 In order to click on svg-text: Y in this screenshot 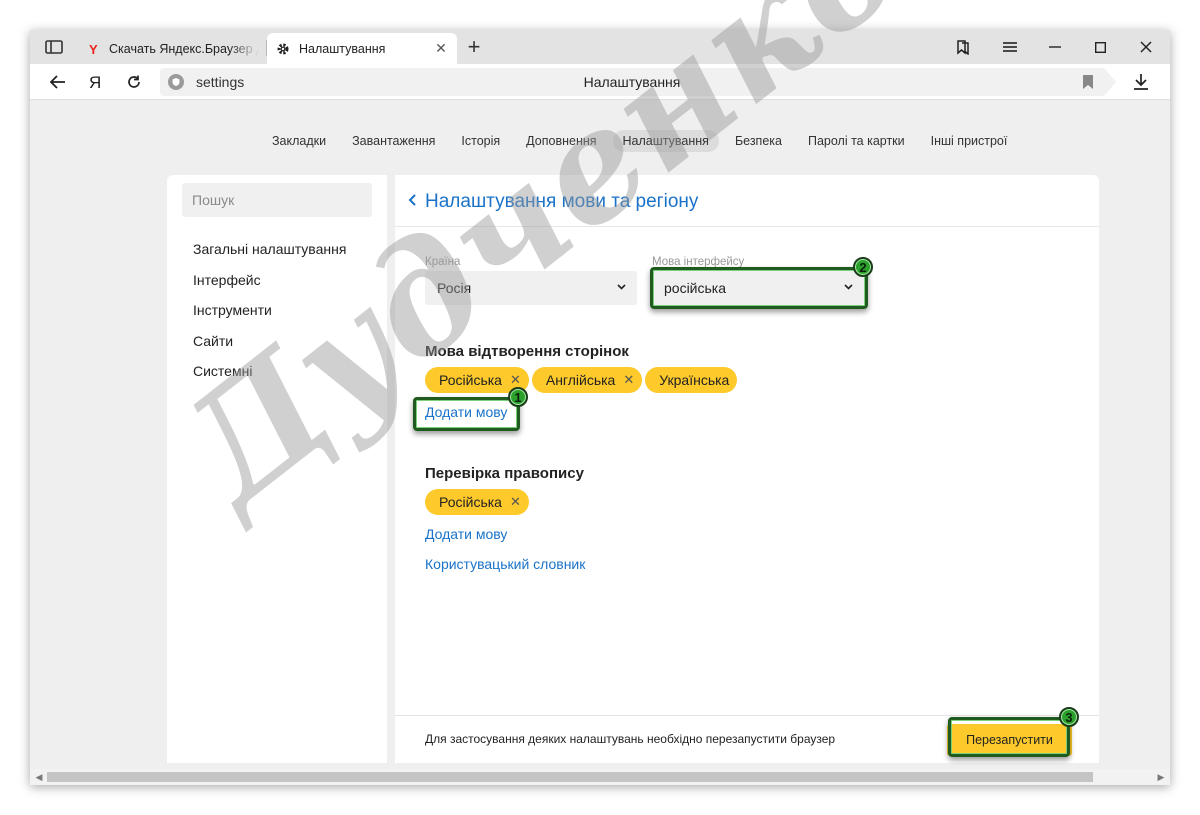, I will do `click(93, 49)`.